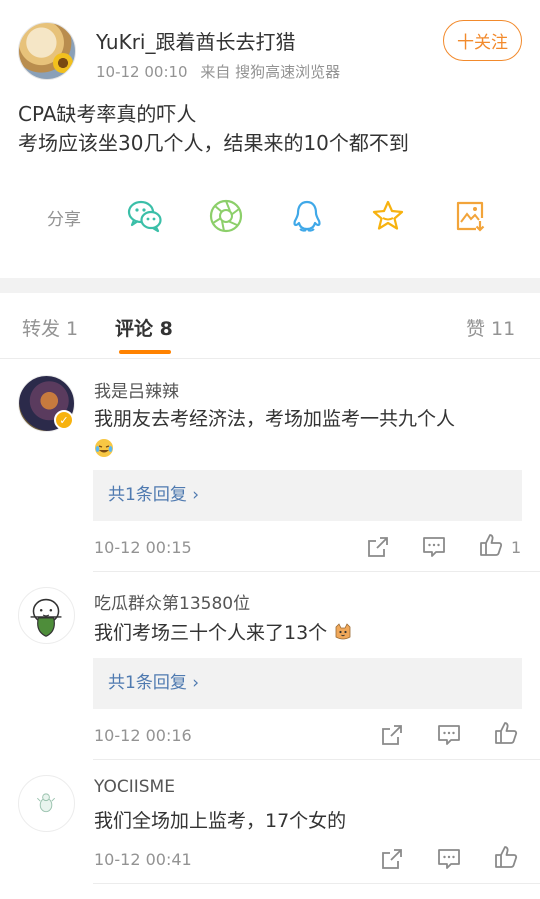 This screenshot has height=899, width=540. What do you see at coordinates (275, 419) in the screenshot?
I see `comment-text-line: 我朋友去考经济法，考场加监考一共九个人` at bounding box center [275, 419].